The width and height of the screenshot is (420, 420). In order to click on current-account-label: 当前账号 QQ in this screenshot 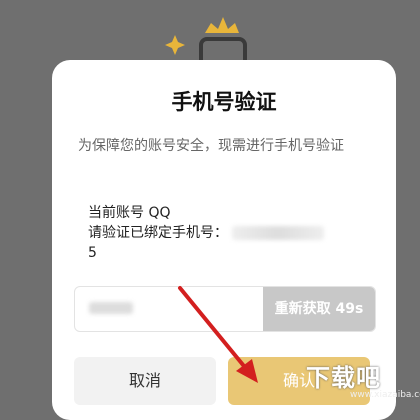, I will do `click(129, 213)`.